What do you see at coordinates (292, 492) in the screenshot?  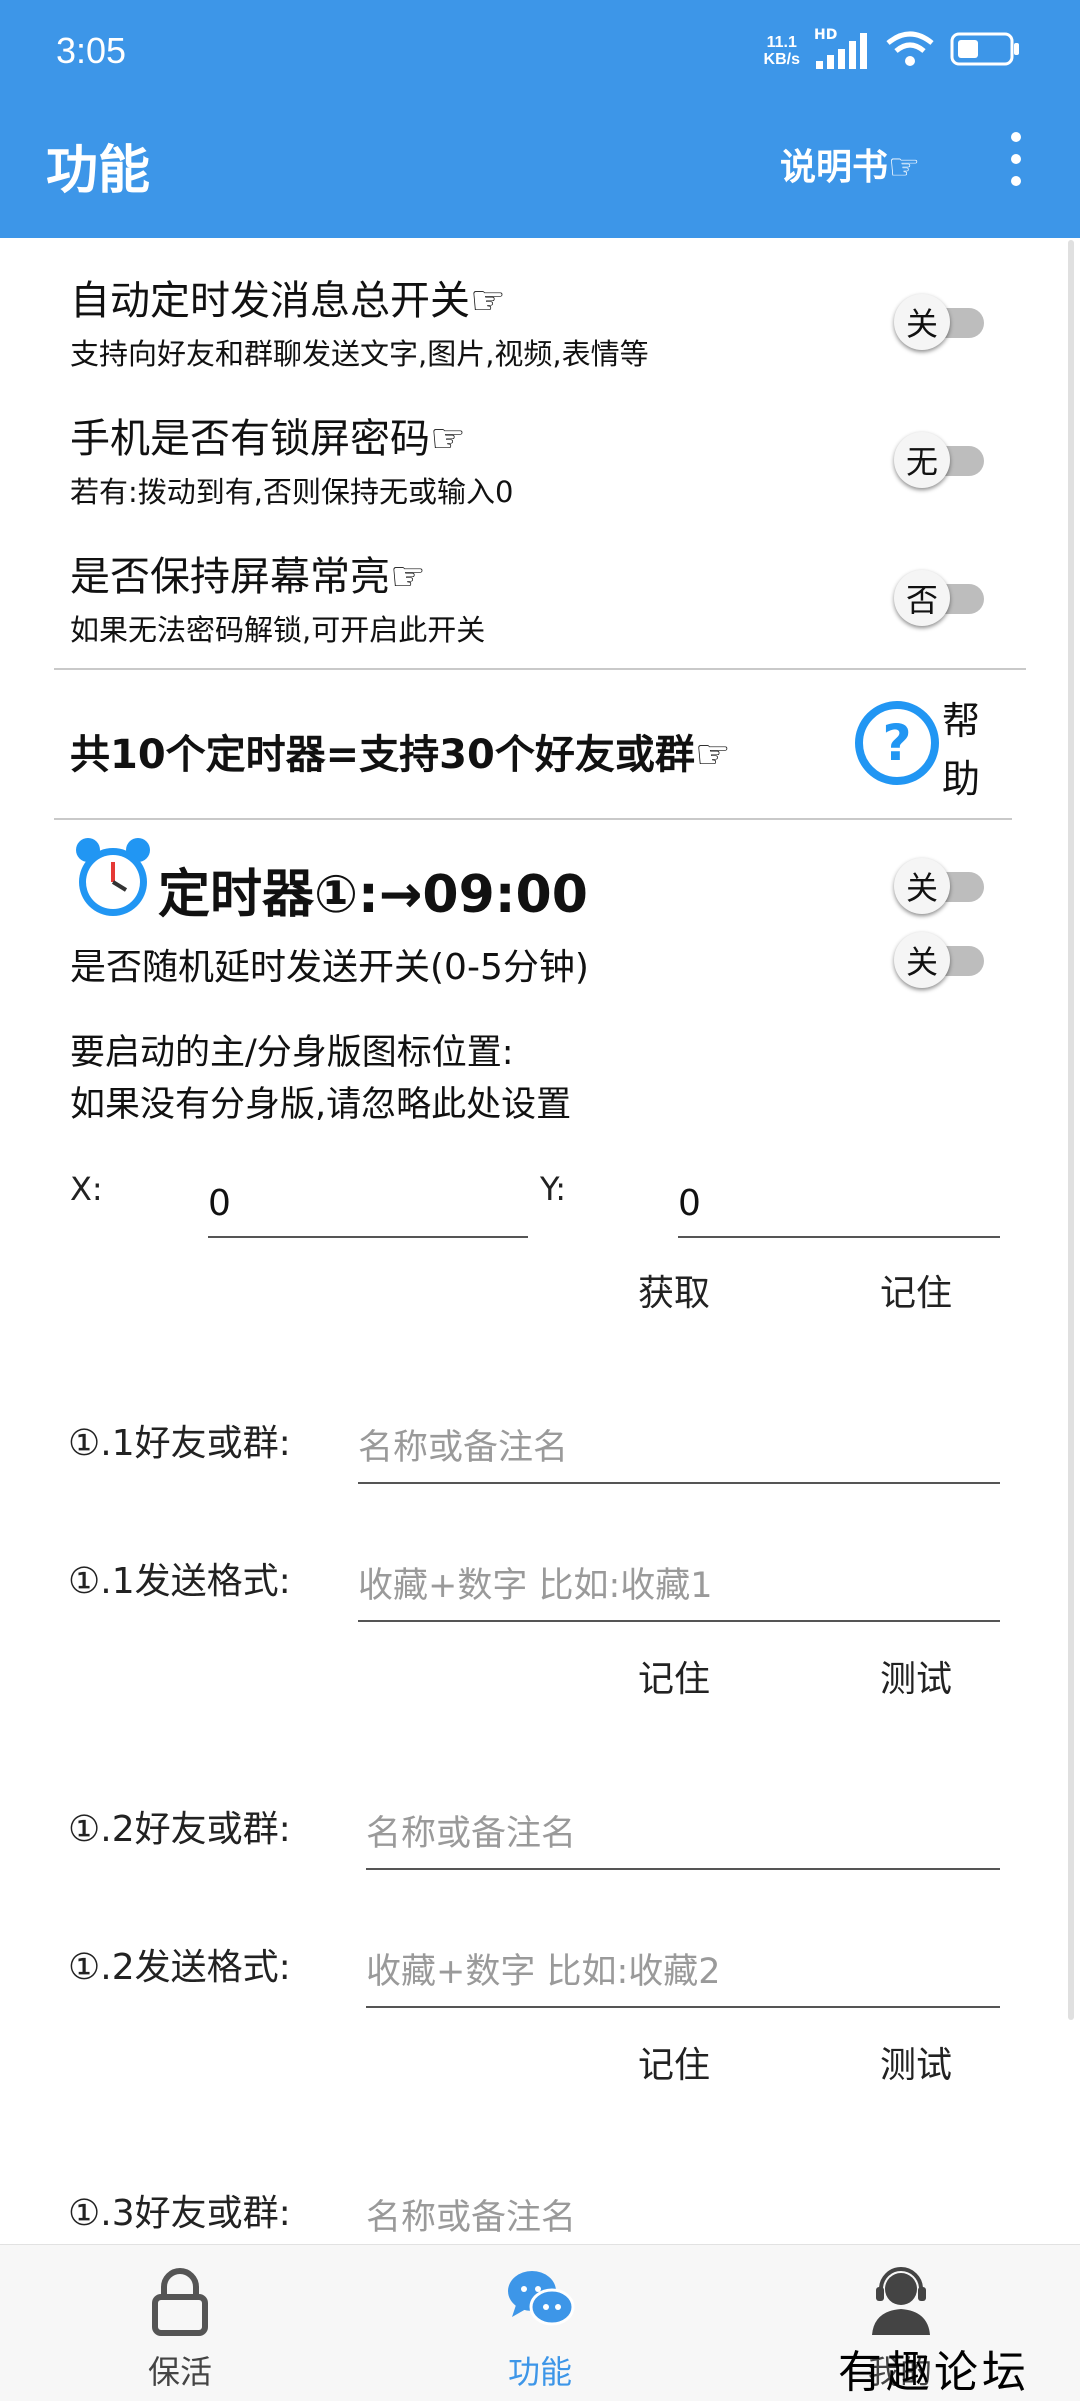 I see `lock-password-desc: 若有:拨动到有,否则保持无或输入0` at bounding box center [292, 492].